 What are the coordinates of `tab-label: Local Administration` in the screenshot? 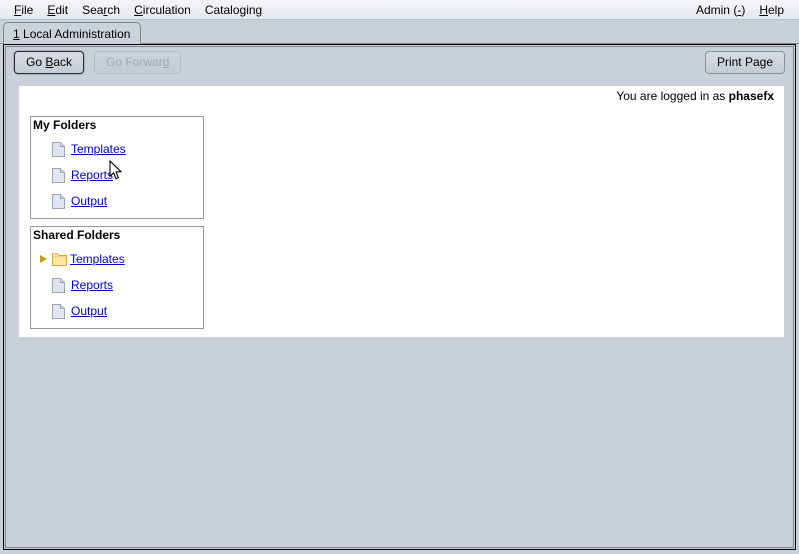 It's located at (77, 33).